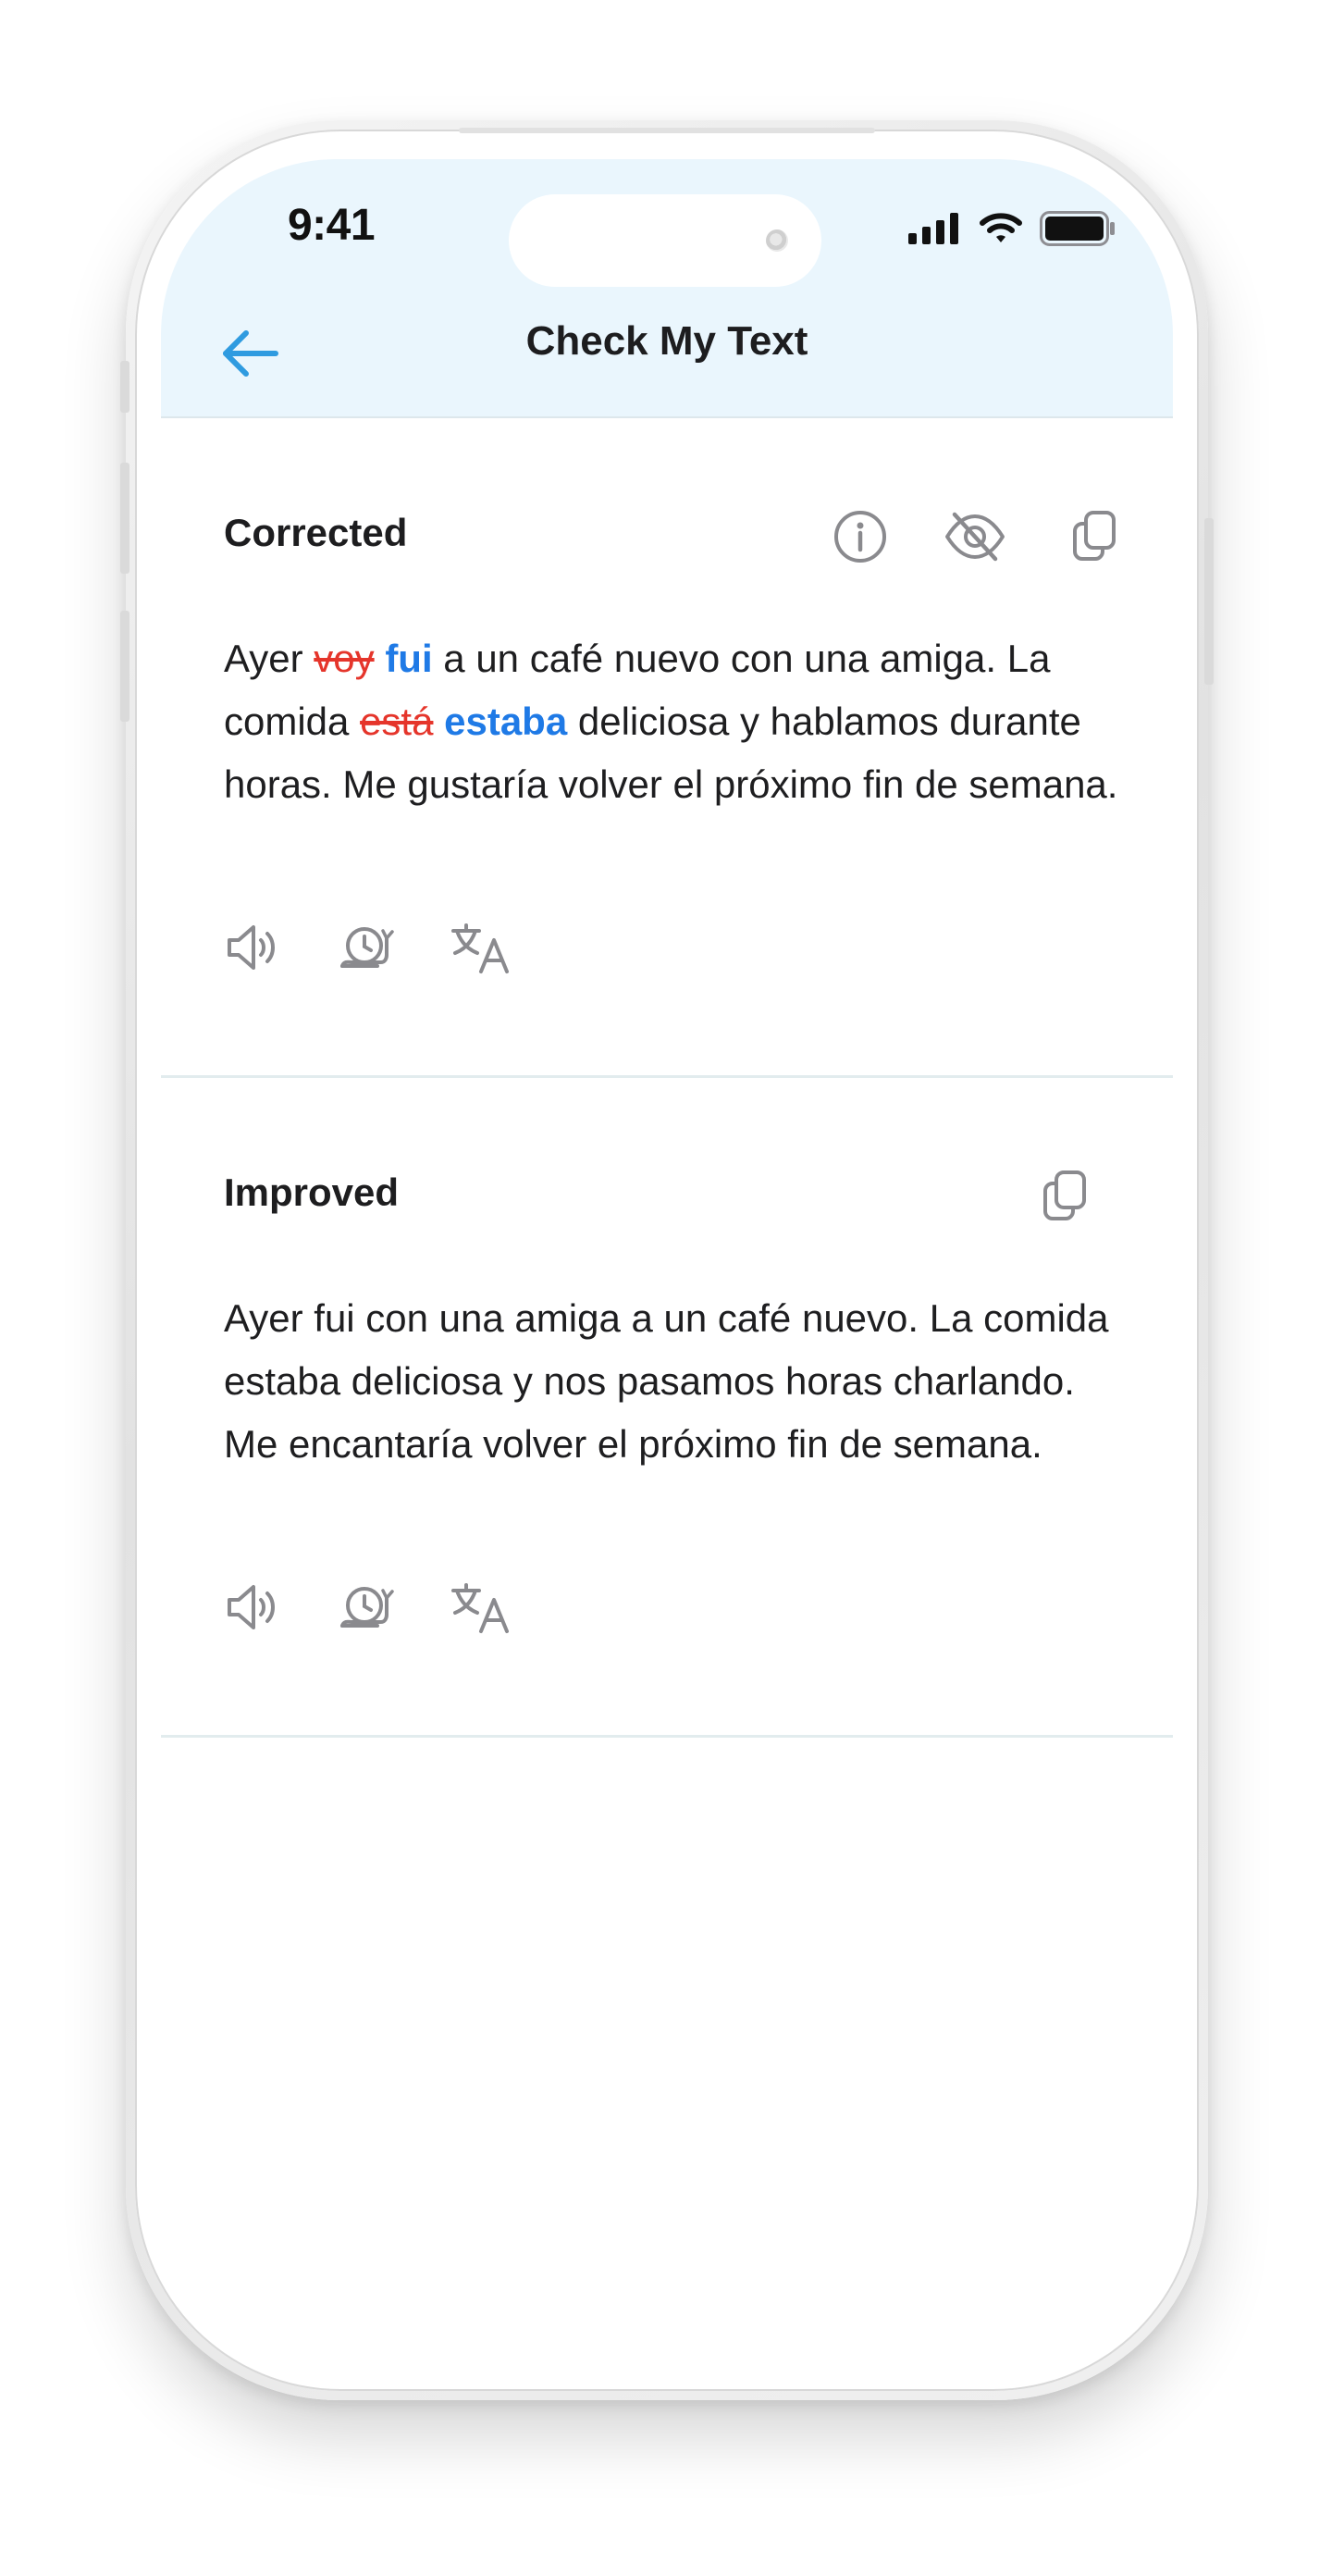  Describe the element at coordinates (125, 667) in the screenshot. I see `volume-down-button` at that location.